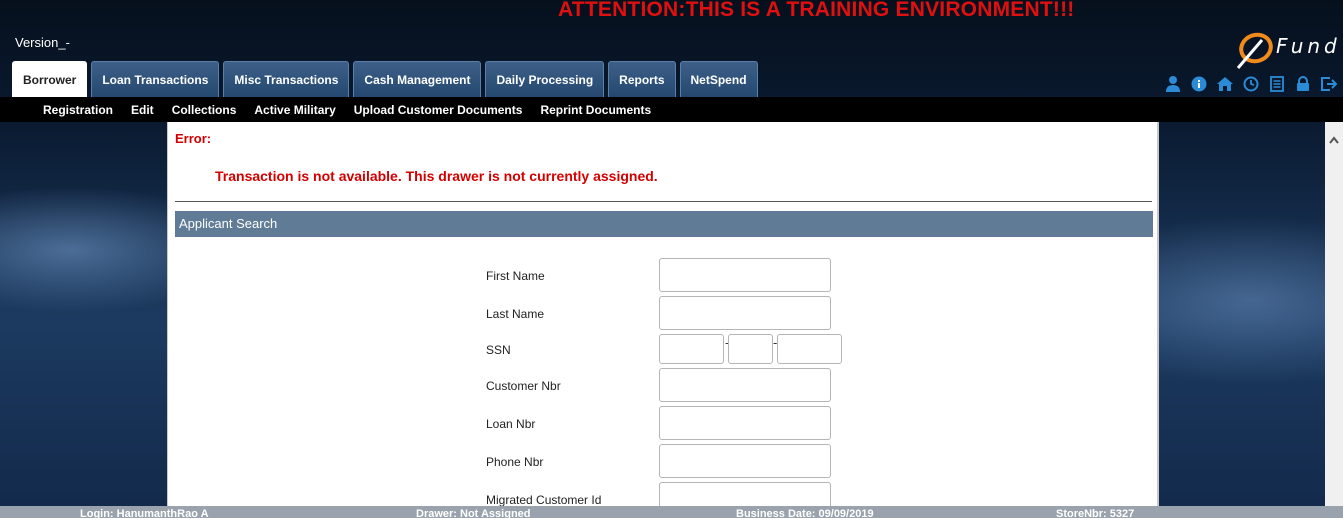  I want to click on status-store: StoreNbr: 5327, so click(1095, 513).